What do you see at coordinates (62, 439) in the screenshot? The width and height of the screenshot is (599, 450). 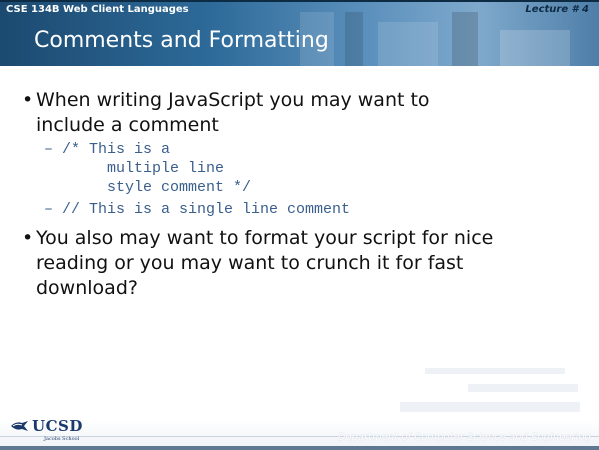 I see `logo-subtitle: Jacobs School` at bounding box center [62, 439].